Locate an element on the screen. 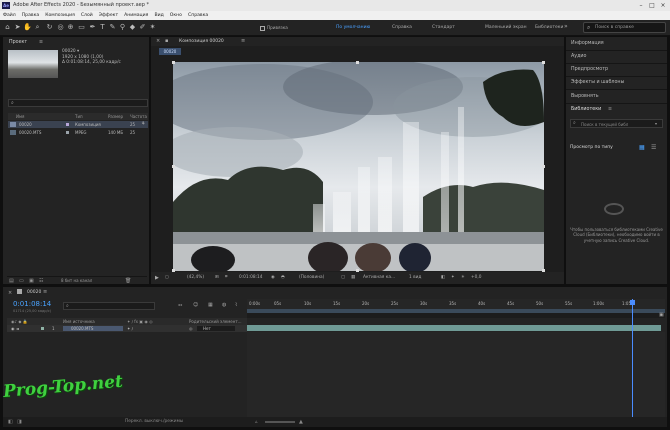  draft-3d-icon: ⚏ is located at coordinates (180, 305).